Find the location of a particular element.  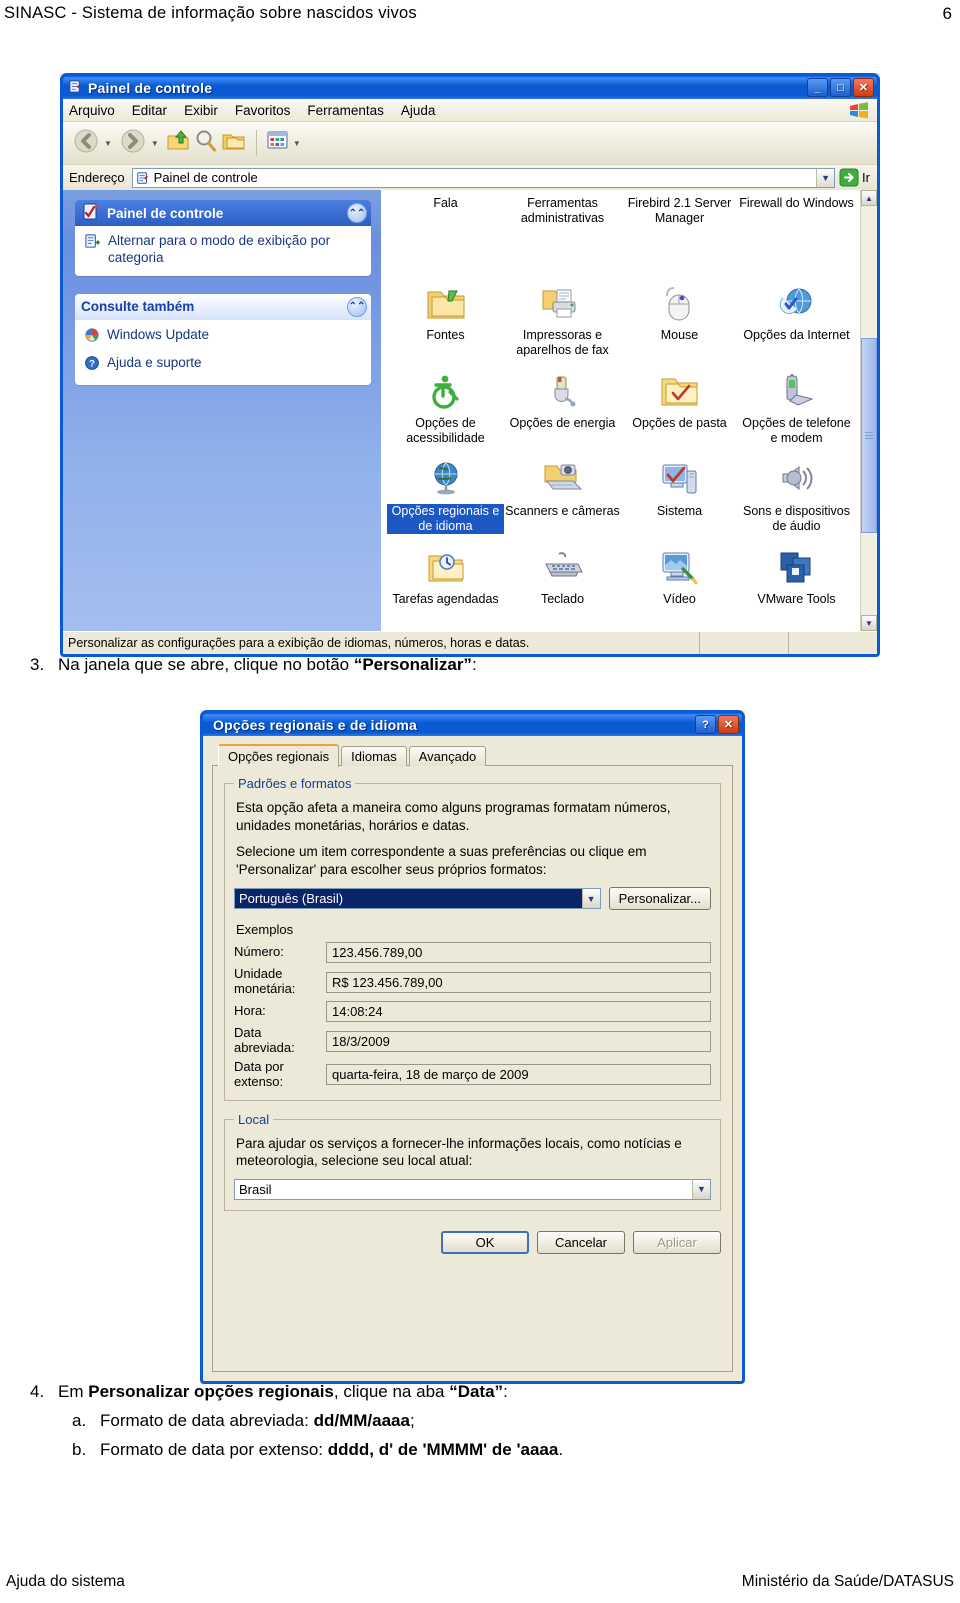

views-icon is located at coordinates (278, 143).